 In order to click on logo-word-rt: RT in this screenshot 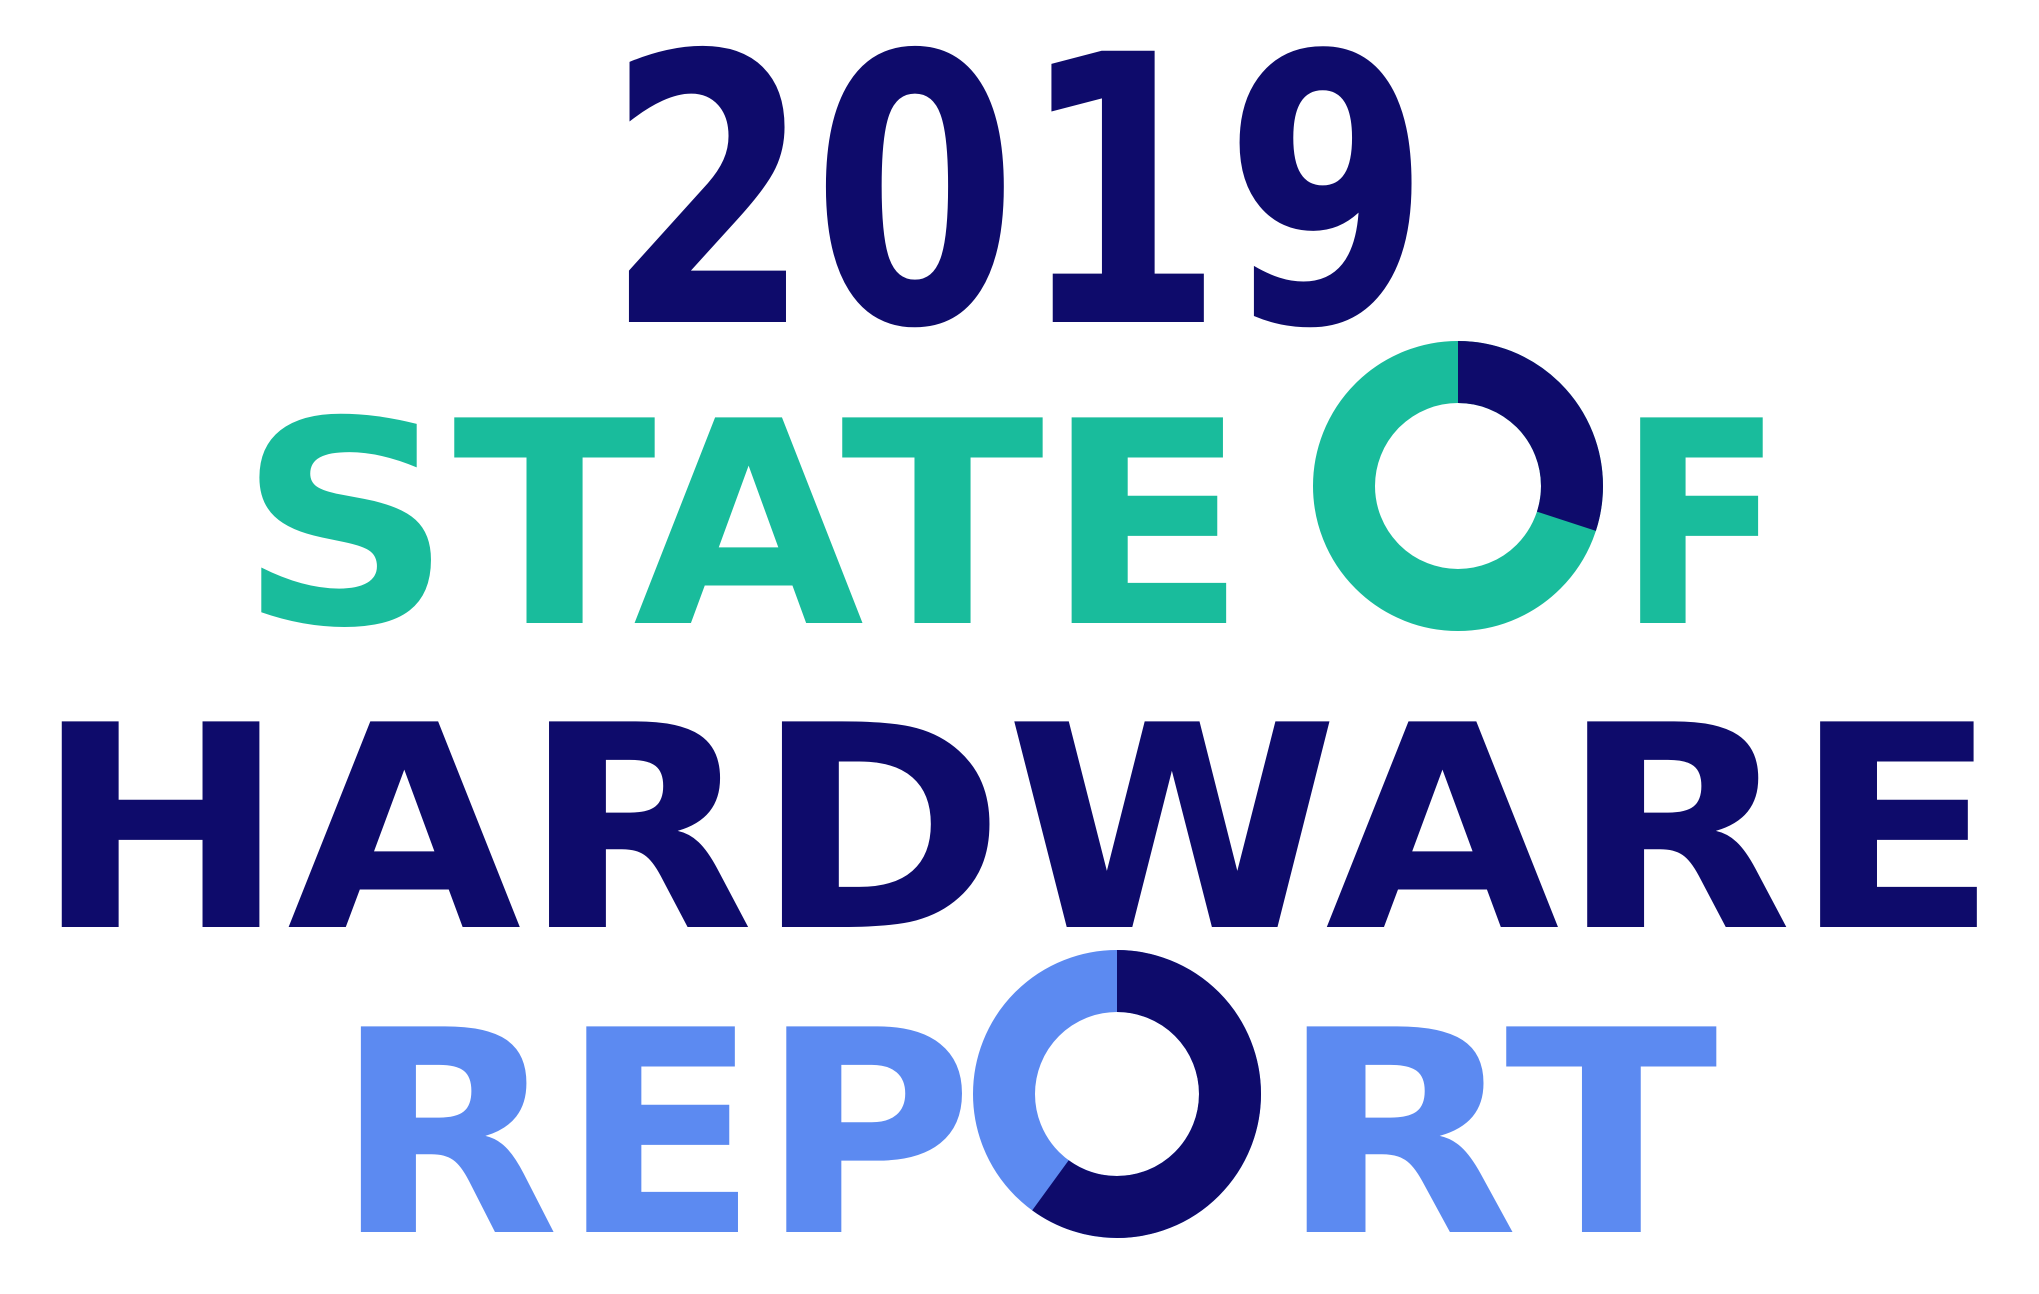, I will do `click(1499, 1132)`.